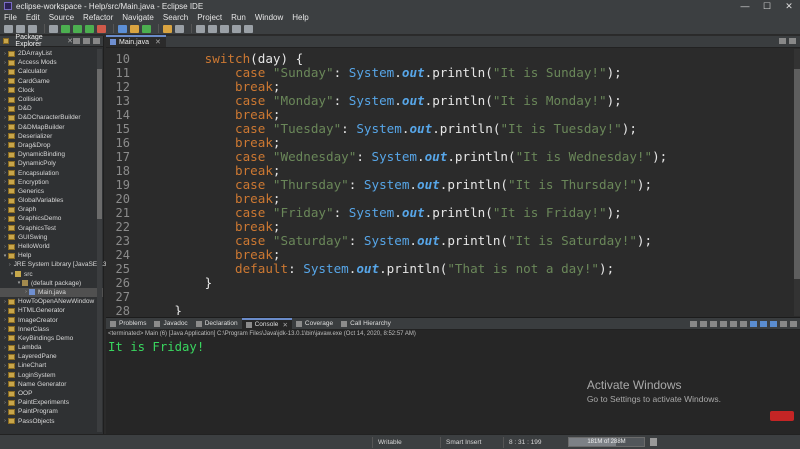 The width and height of the screenshot is (800, 449). Describe the element at coordinates (158, 42) in the screenshot. I see `close-tab-icon: ✕` at that location.